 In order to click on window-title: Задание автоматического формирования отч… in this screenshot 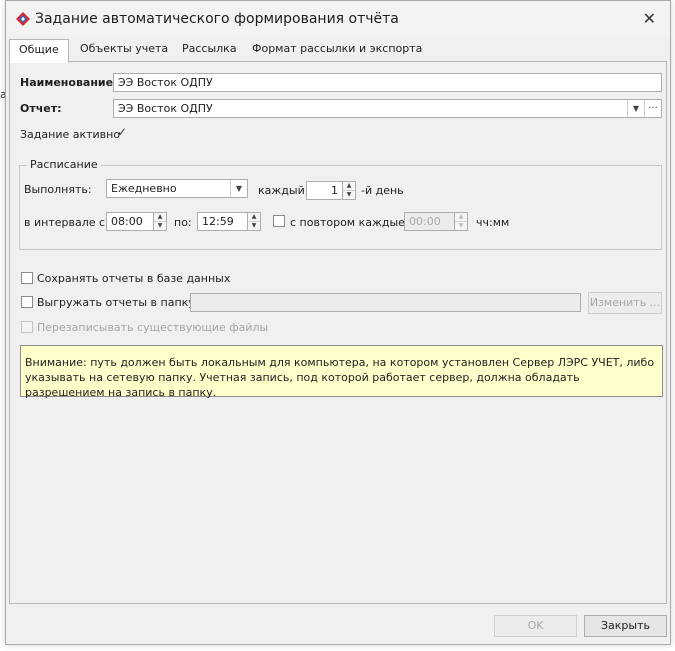, I will do `click(217, 19)`.